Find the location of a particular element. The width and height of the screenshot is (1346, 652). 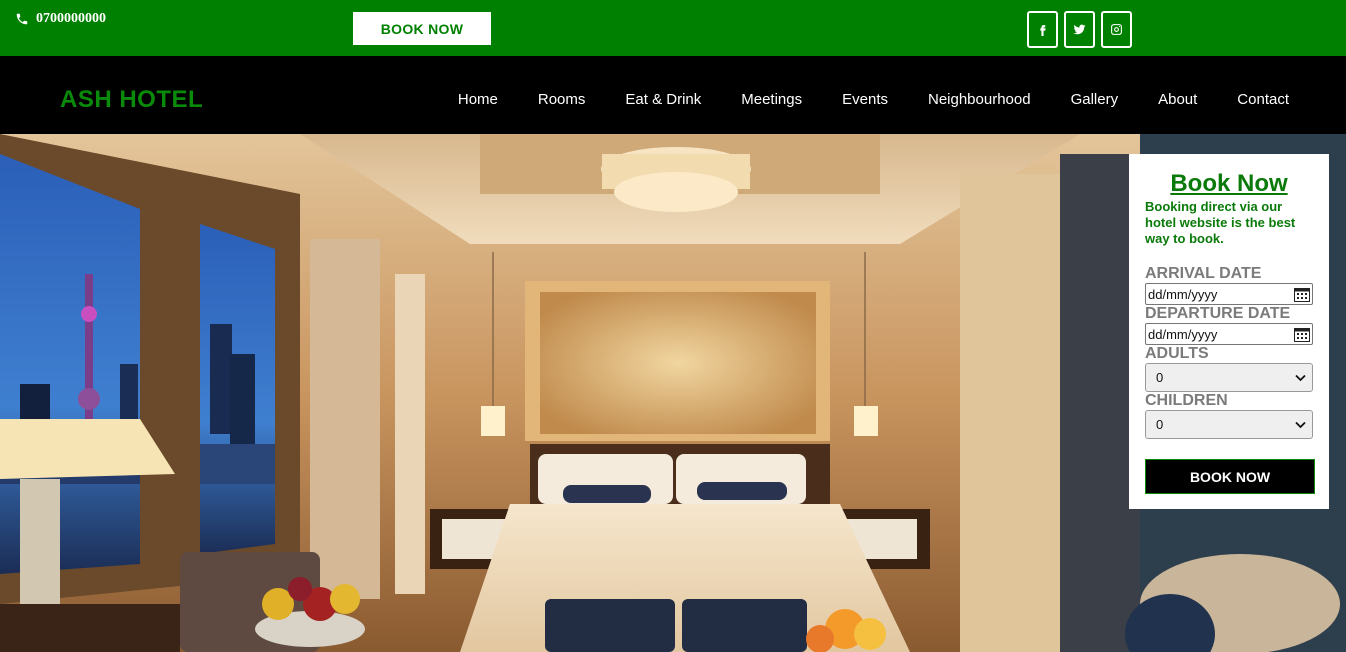

nav-rooms: Rooms is located at coordinates (562, 99).